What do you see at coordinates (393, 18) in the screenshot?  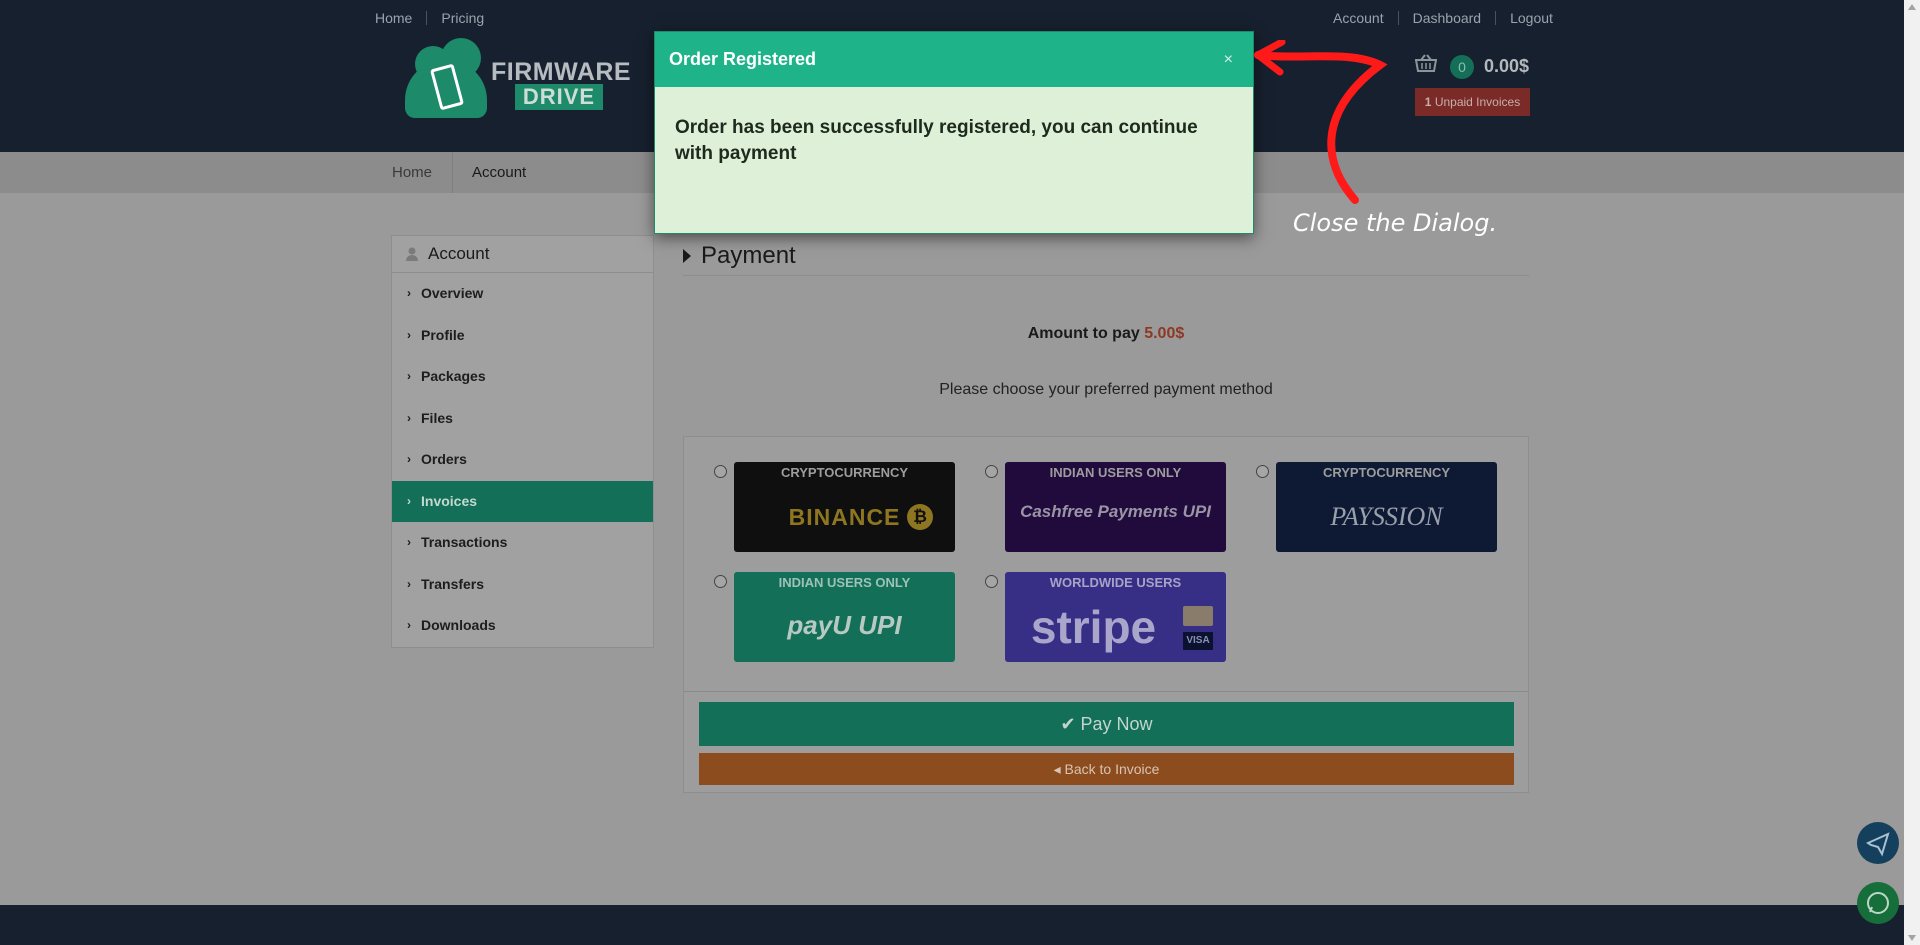 I see `top-nav-home: Home` at bounding box center [393, 18].